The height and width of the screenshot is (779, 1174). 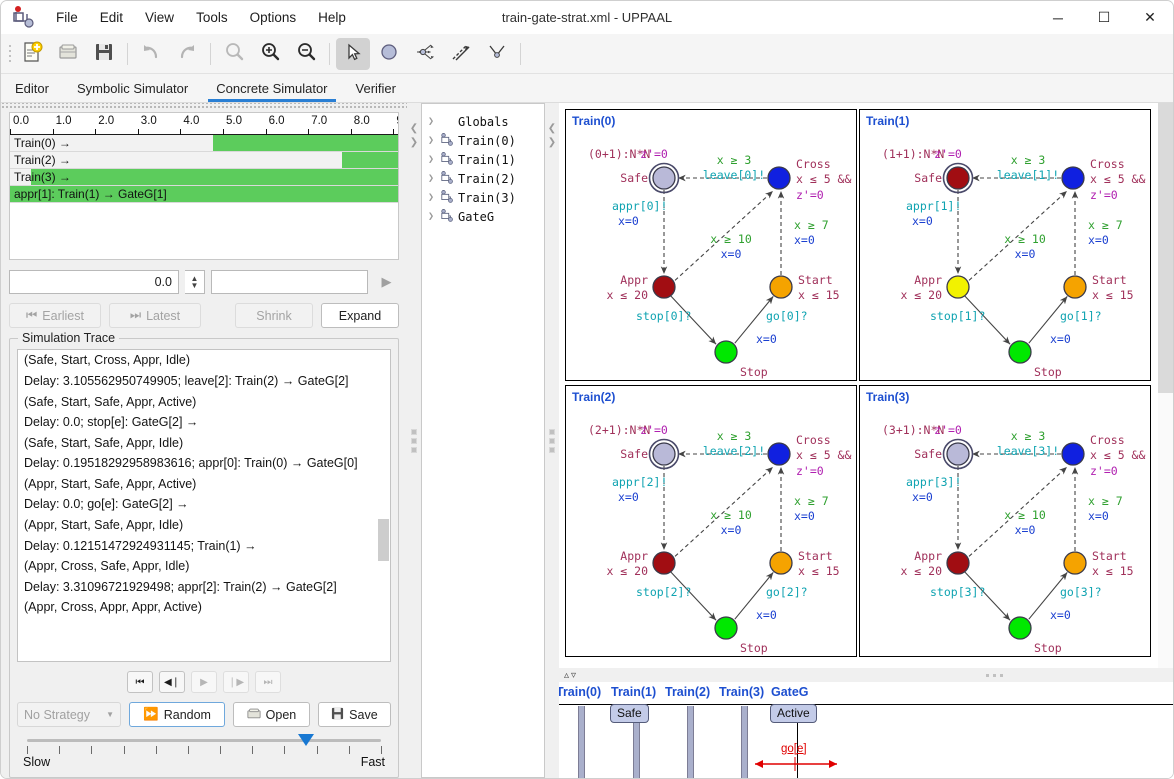 What do you see at coordinates (794, 749) in the screenshot?
I see `msc-message-label: go[e]` at bounding box center [794, 749].